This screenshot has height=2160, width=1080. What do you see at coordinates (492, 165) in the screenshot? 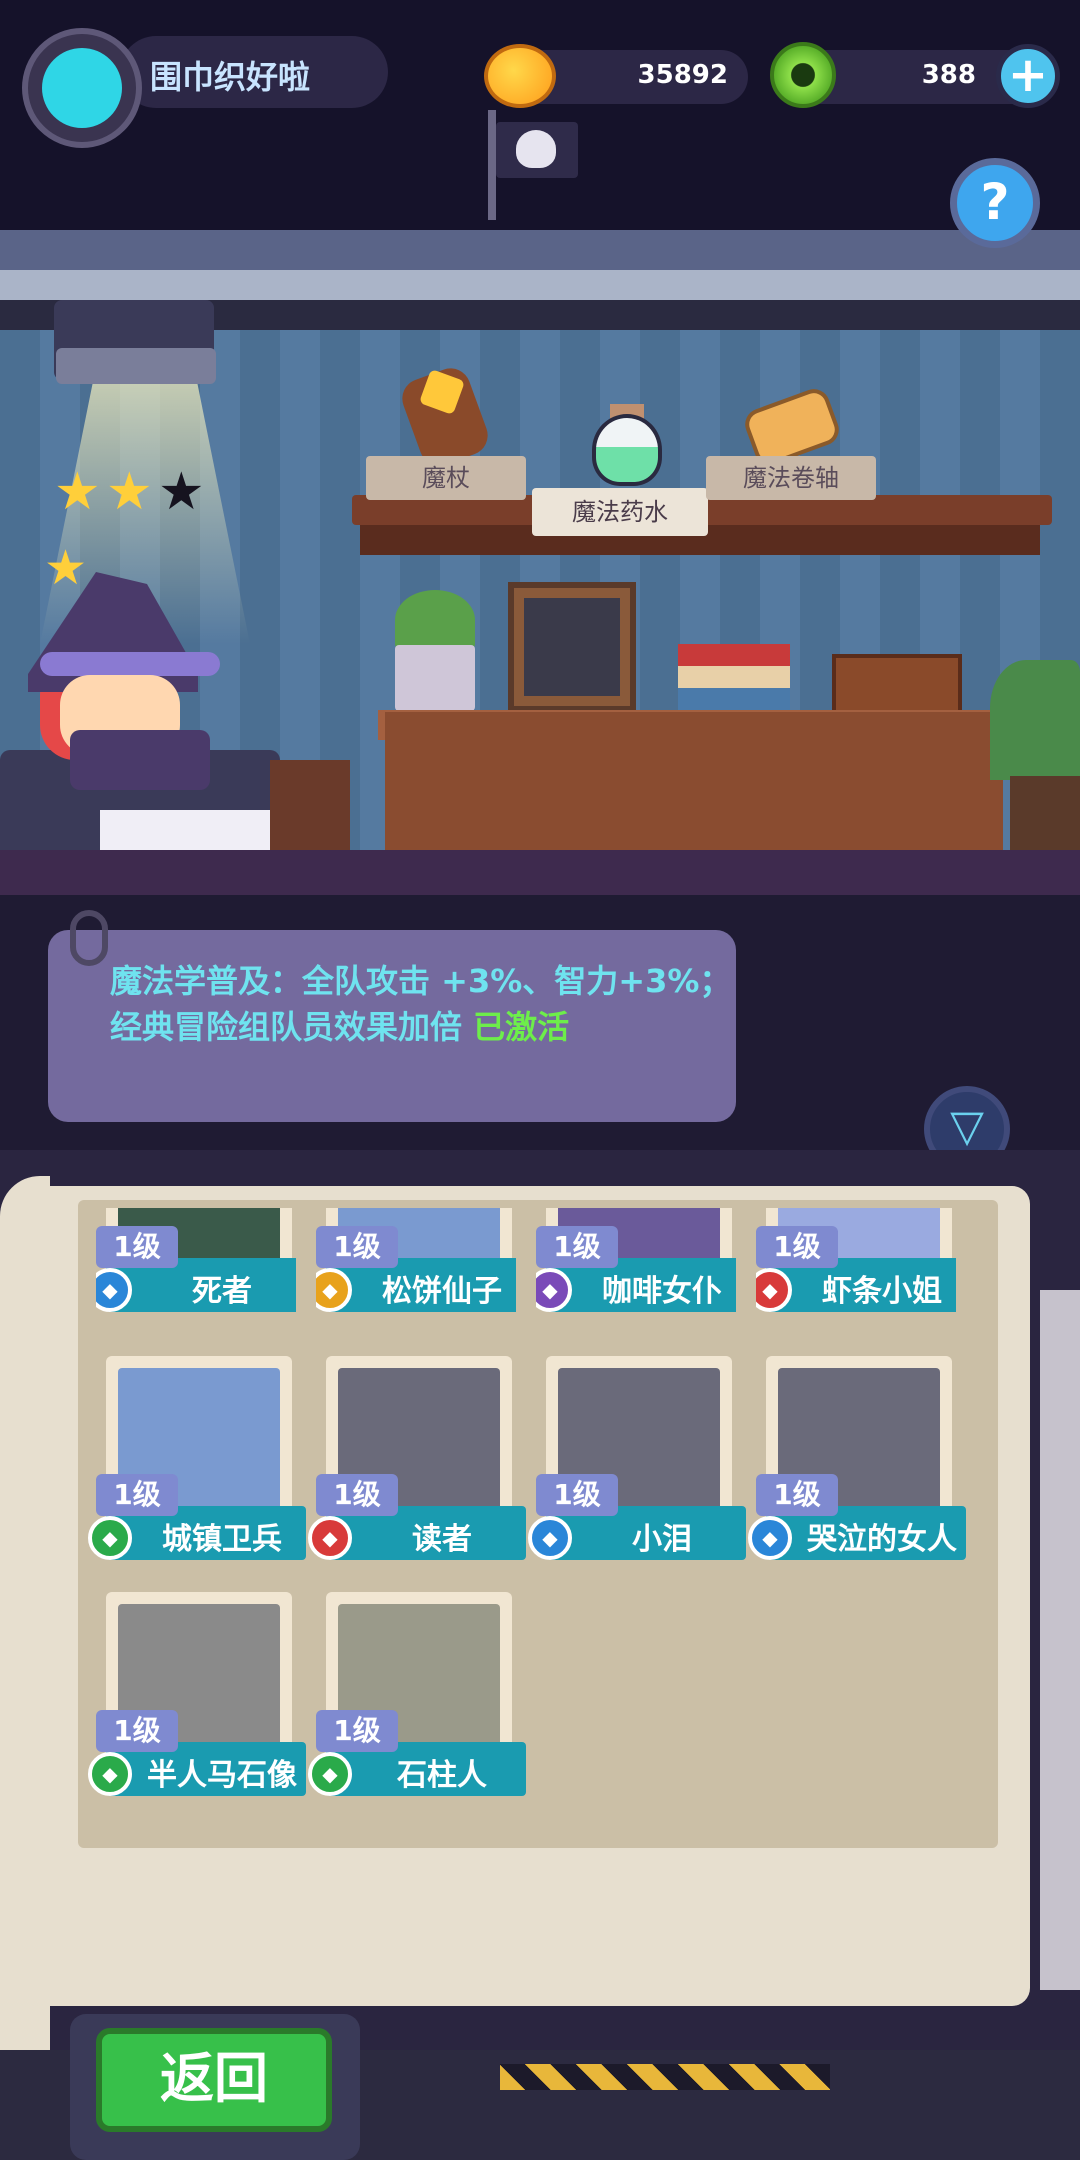
I see `flag-pole` at bounding box center [492, 165].